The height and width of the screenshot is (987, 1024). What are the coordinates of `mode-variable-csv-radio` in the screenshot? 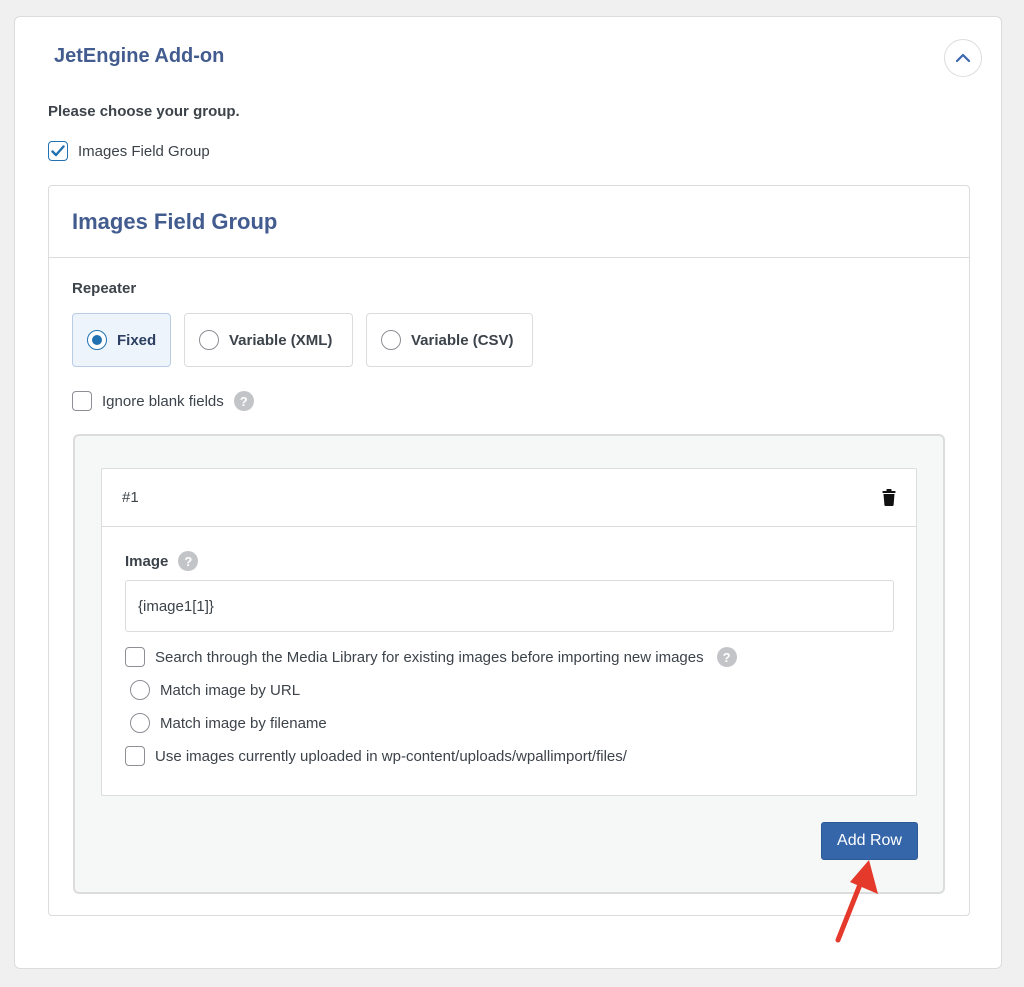 It's located at (391, 340).